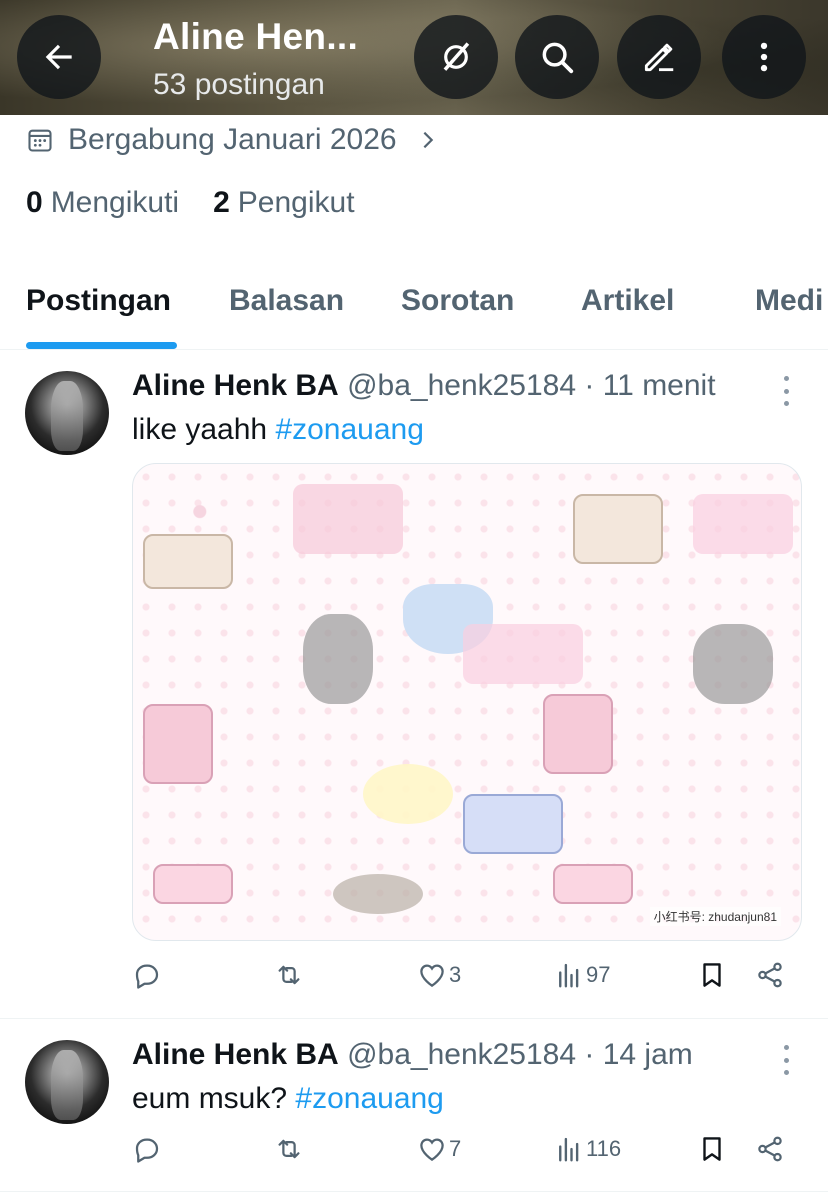 This screenshot has height=1200, width=828. Describe the element at coordinates (457, 301) in the screenshot. I see `tab-highlights: Sorotan` at that location.